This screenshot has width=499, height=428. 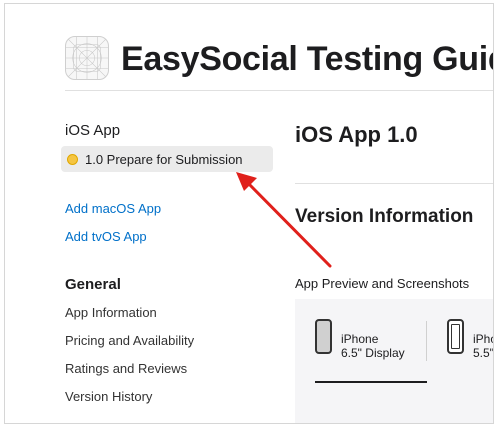 I want to click on sidebar-heading-general: General, so click(x=93, y=284).